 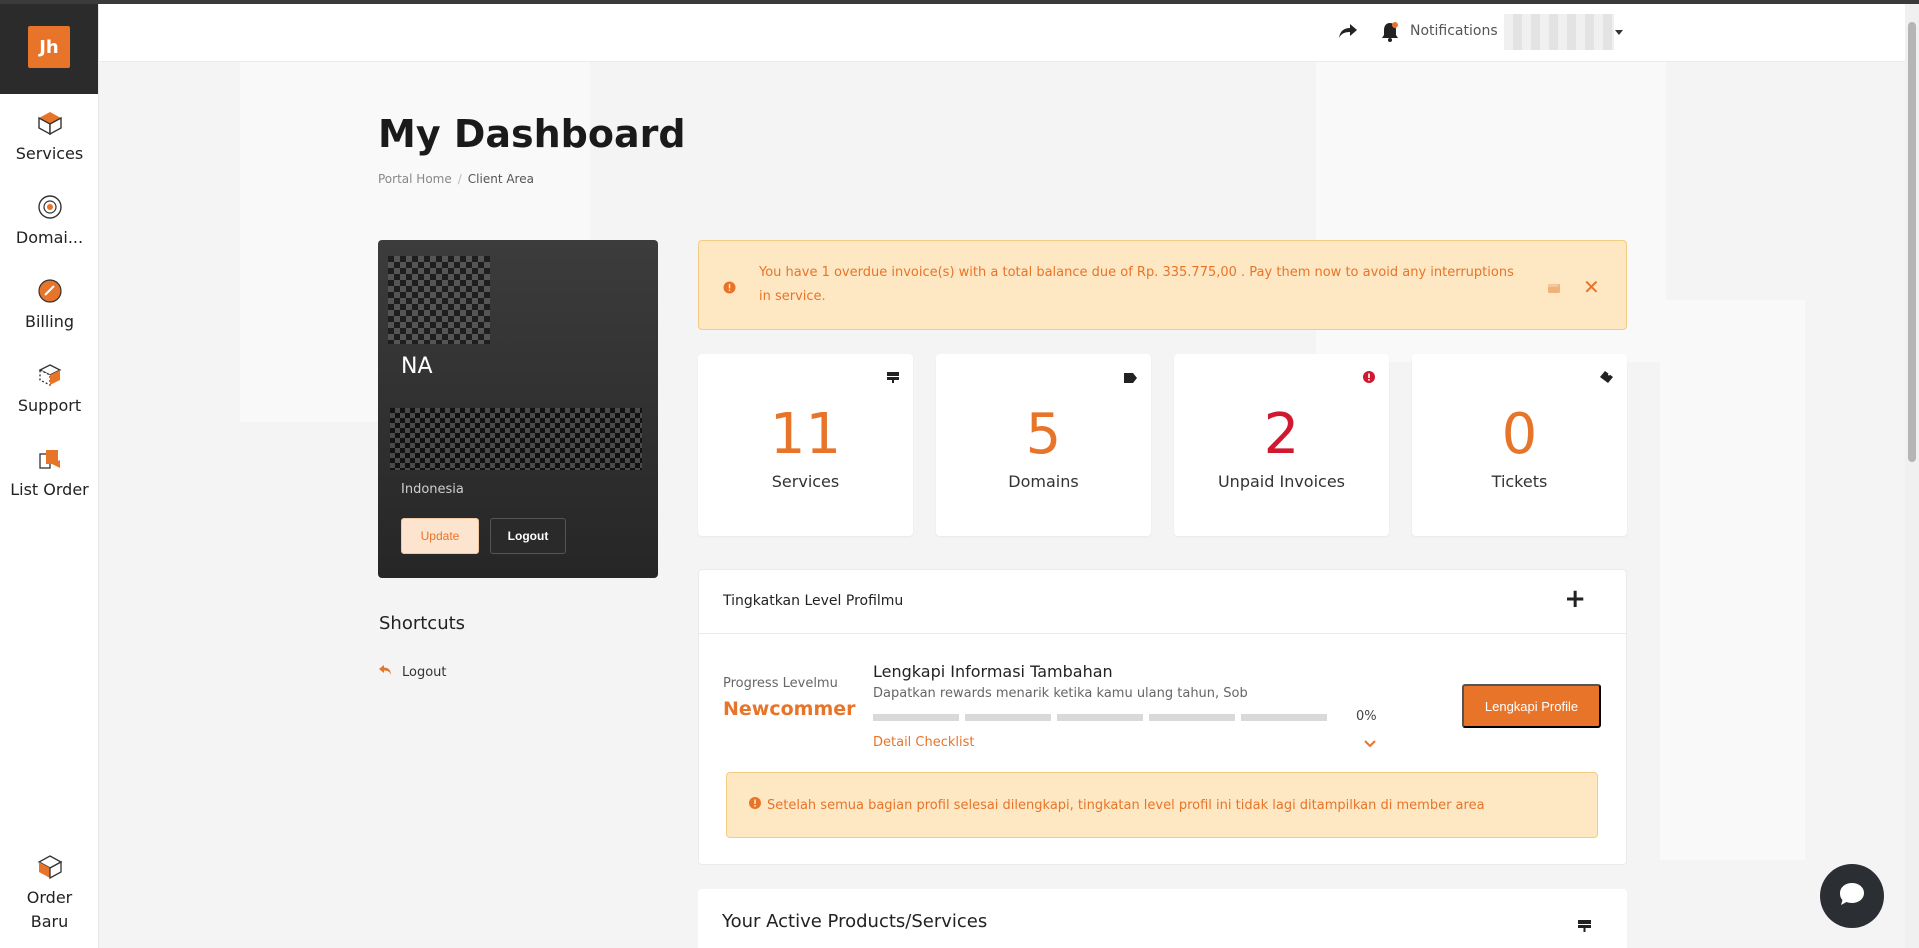 I want to click on active-products-panel: Your Active Products/Services, so click(x=1162, y=918).